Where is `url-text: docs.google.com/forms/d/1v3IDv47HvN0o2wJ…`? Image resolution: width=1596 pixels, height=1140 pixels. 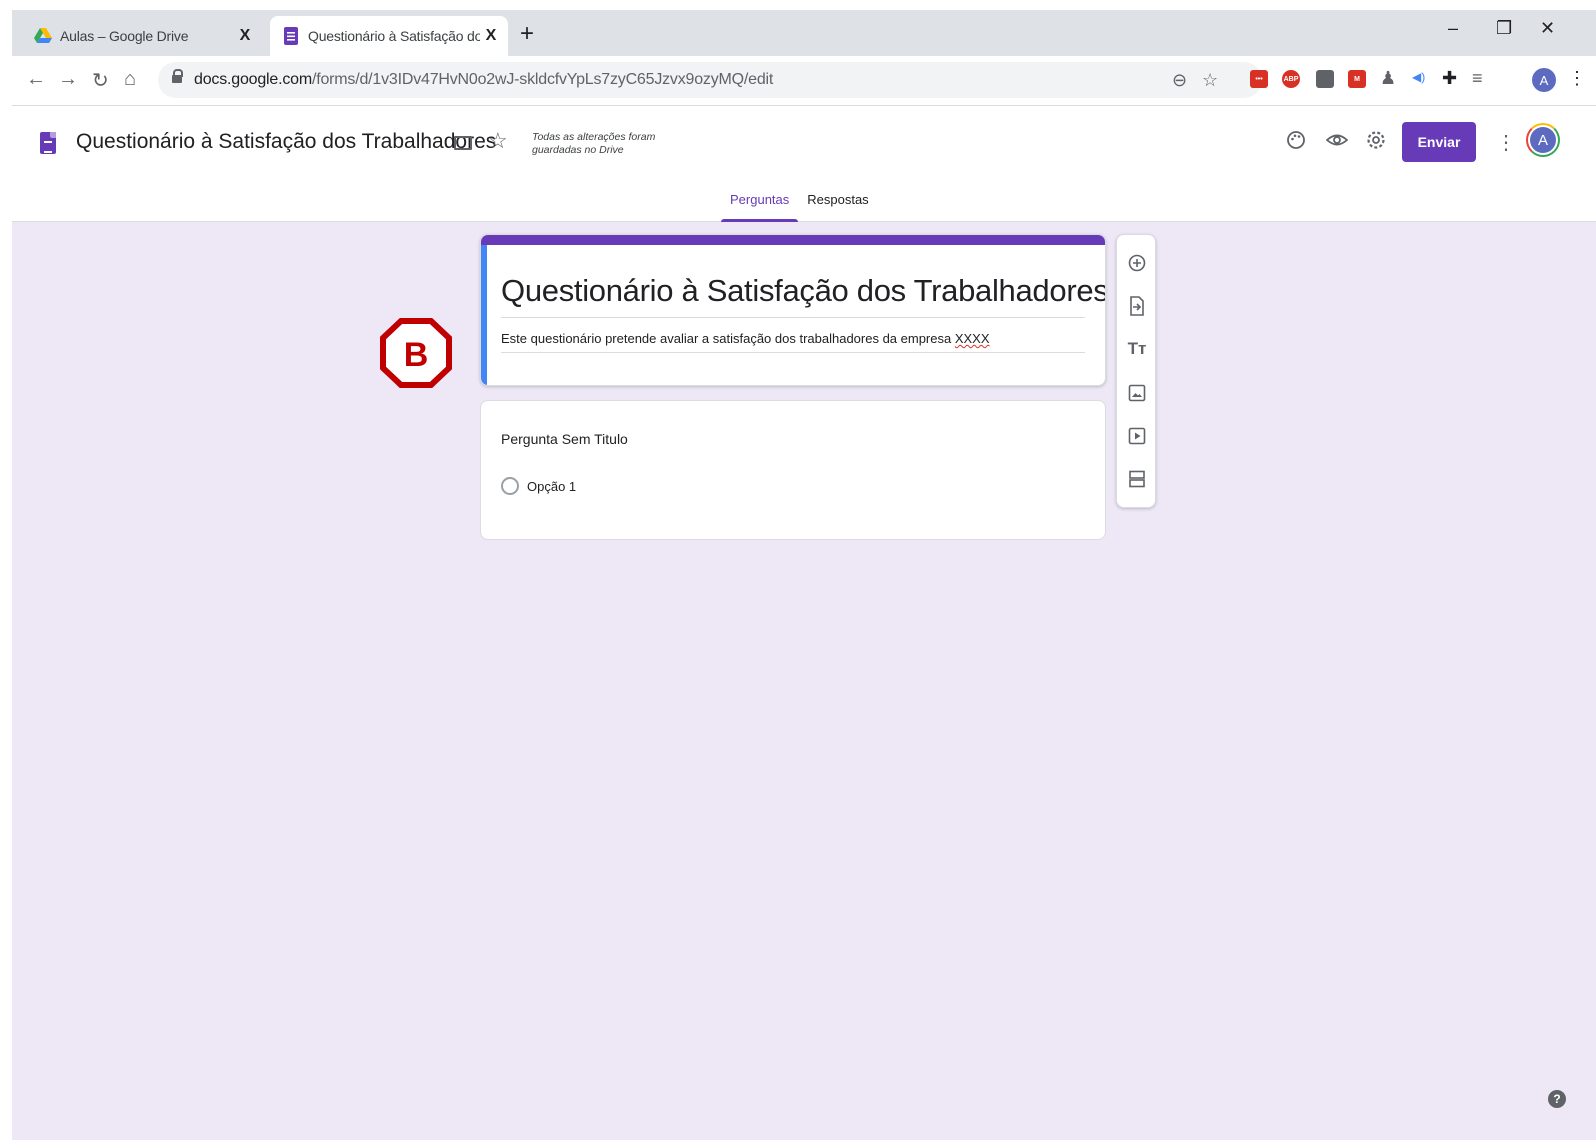 url-text: docs.google.com/forms/d/1v3IDv47HvN0o2wJ… is located at coordinates (483, 80).